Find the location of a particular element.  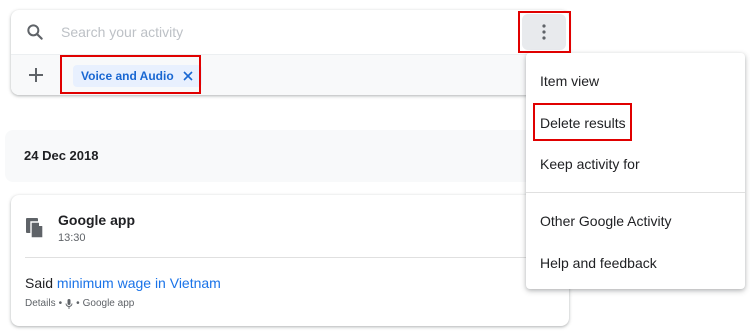

search-input is located at coordinates (271, 32).